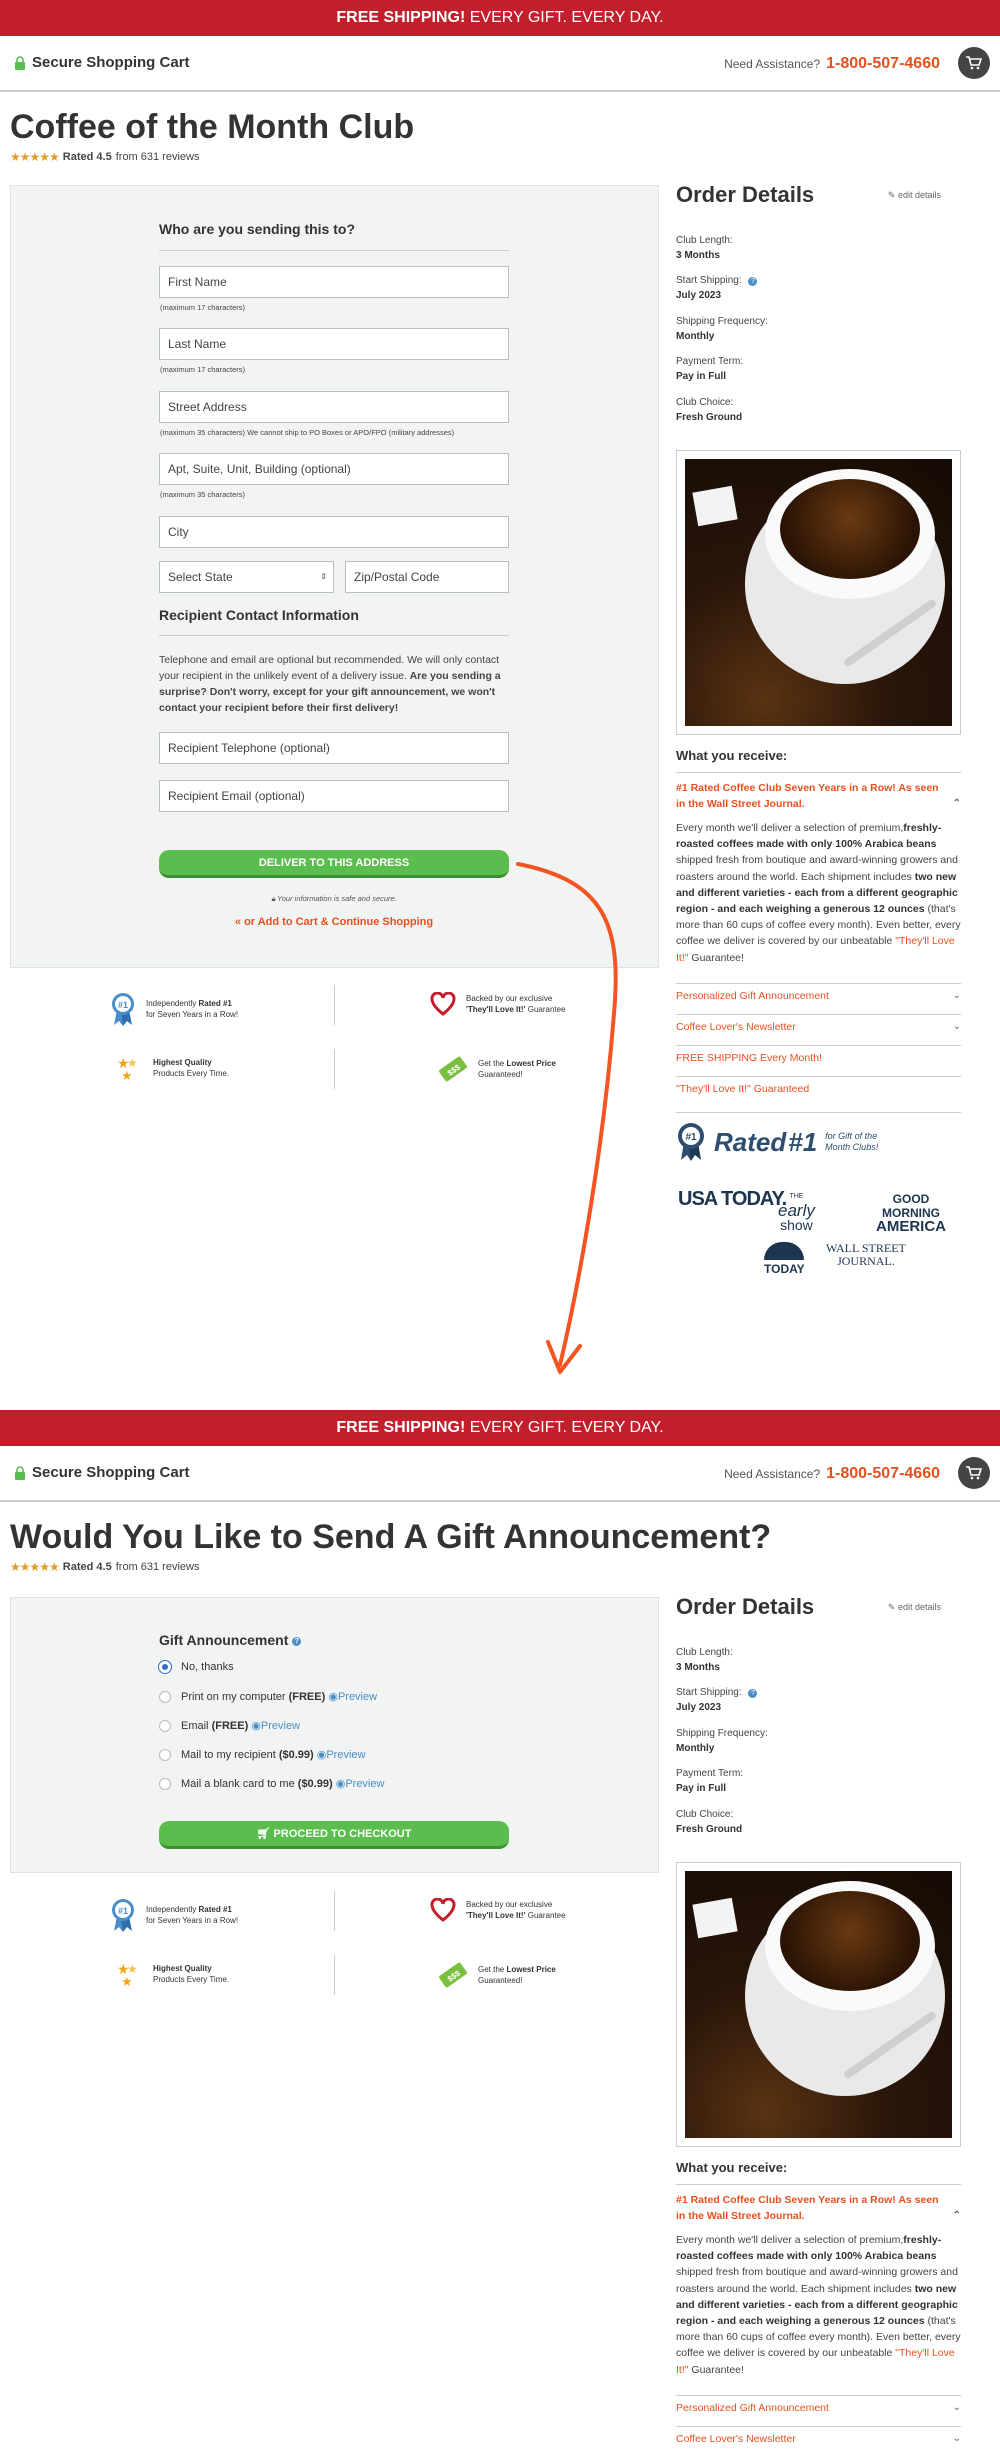 The height and width of the screenshot is (2451, 1000). What do you see at coordinates (892, 1607) in the screenshot?
I see `pencil-icon: ✎` at bounding box center [892, 1607].